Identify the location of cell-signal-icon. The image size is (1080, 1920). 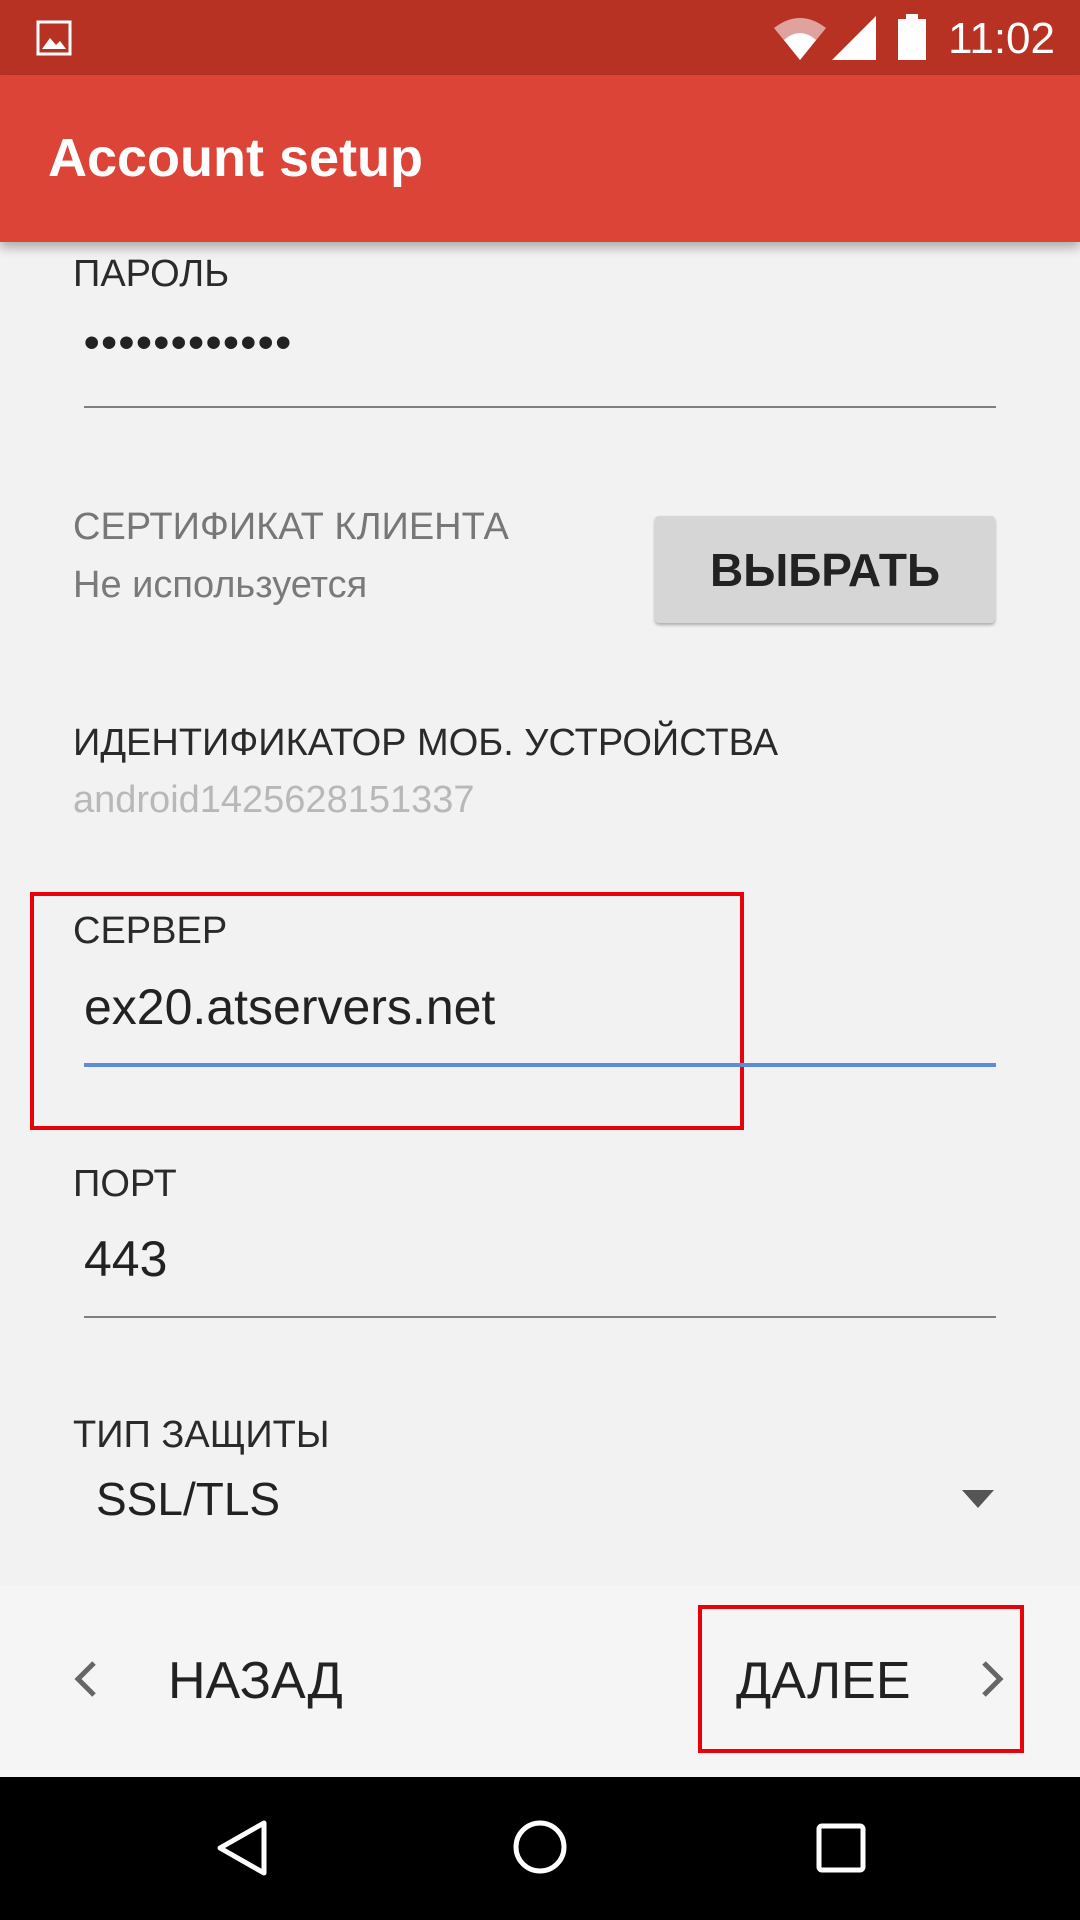
(854, 38).